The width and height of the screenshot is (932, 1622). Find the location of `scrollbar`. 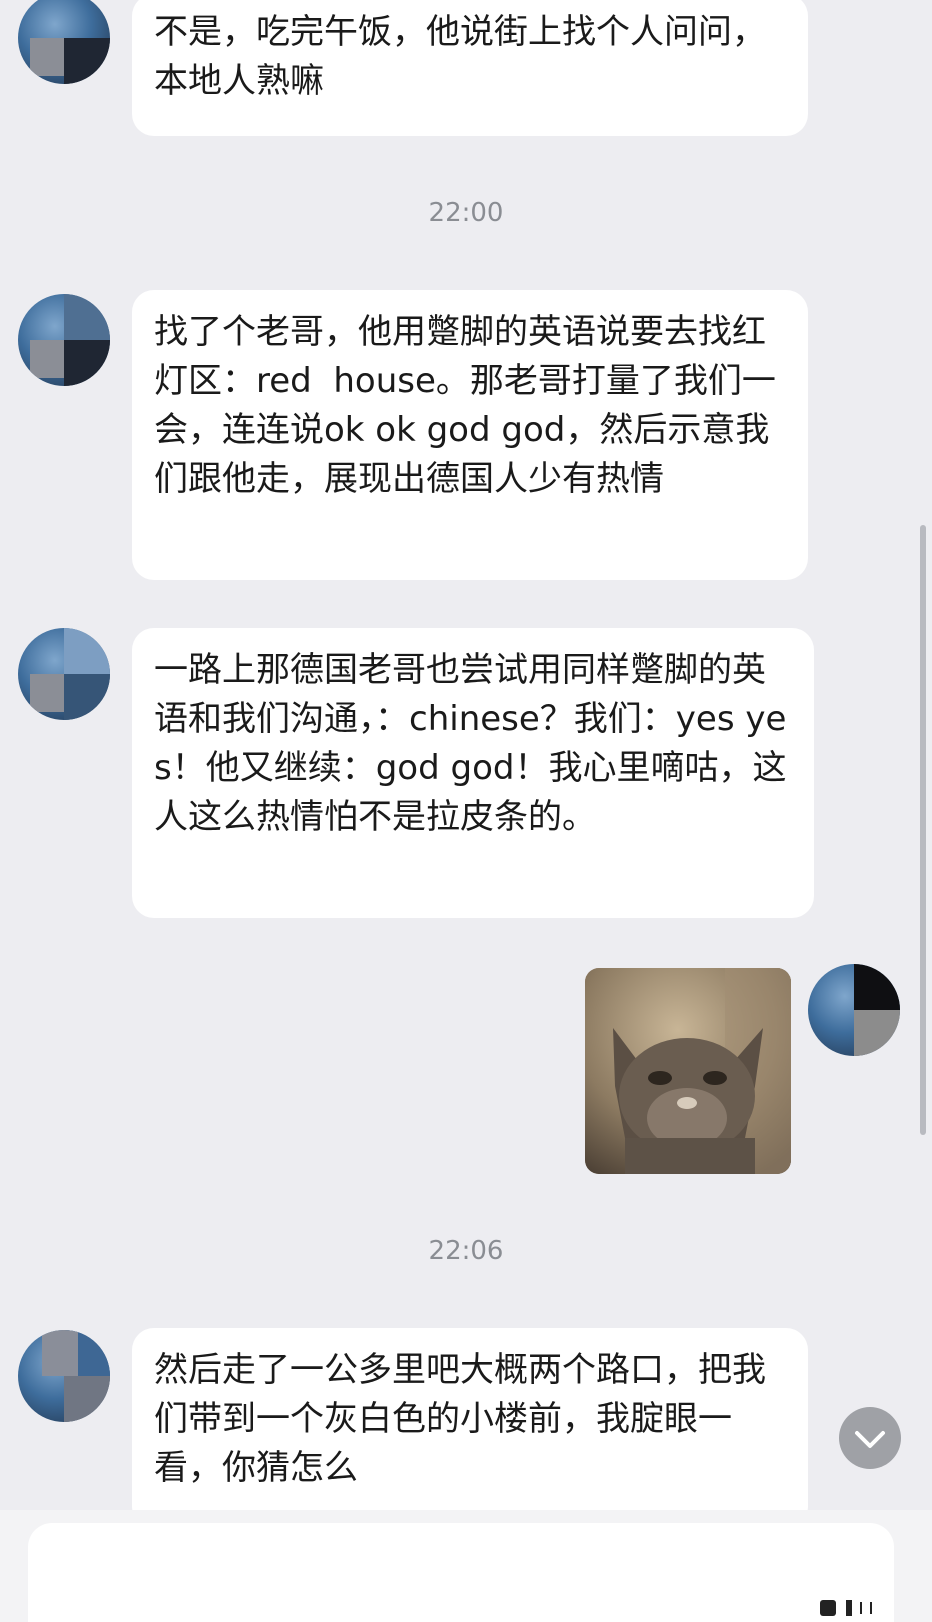

scrollbar is located at coordinates (923, 830).